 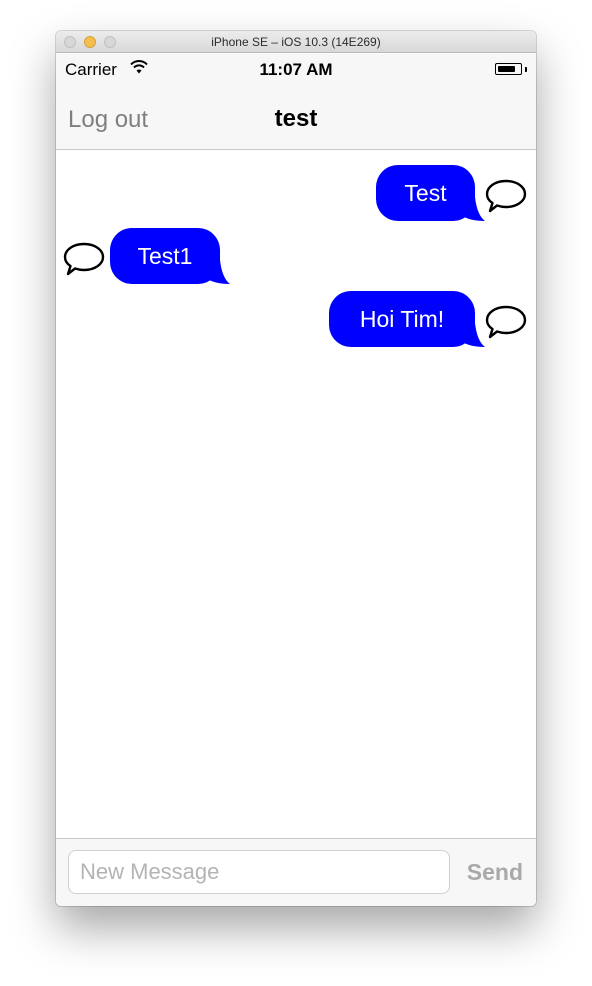 I want to click on bubble-tail, so click(x=218, y=272).